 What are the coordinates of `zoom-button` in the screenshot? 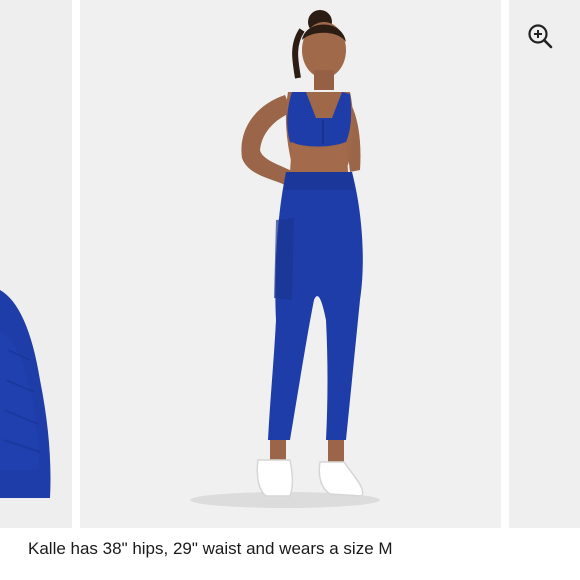 It's located at (540, 36).